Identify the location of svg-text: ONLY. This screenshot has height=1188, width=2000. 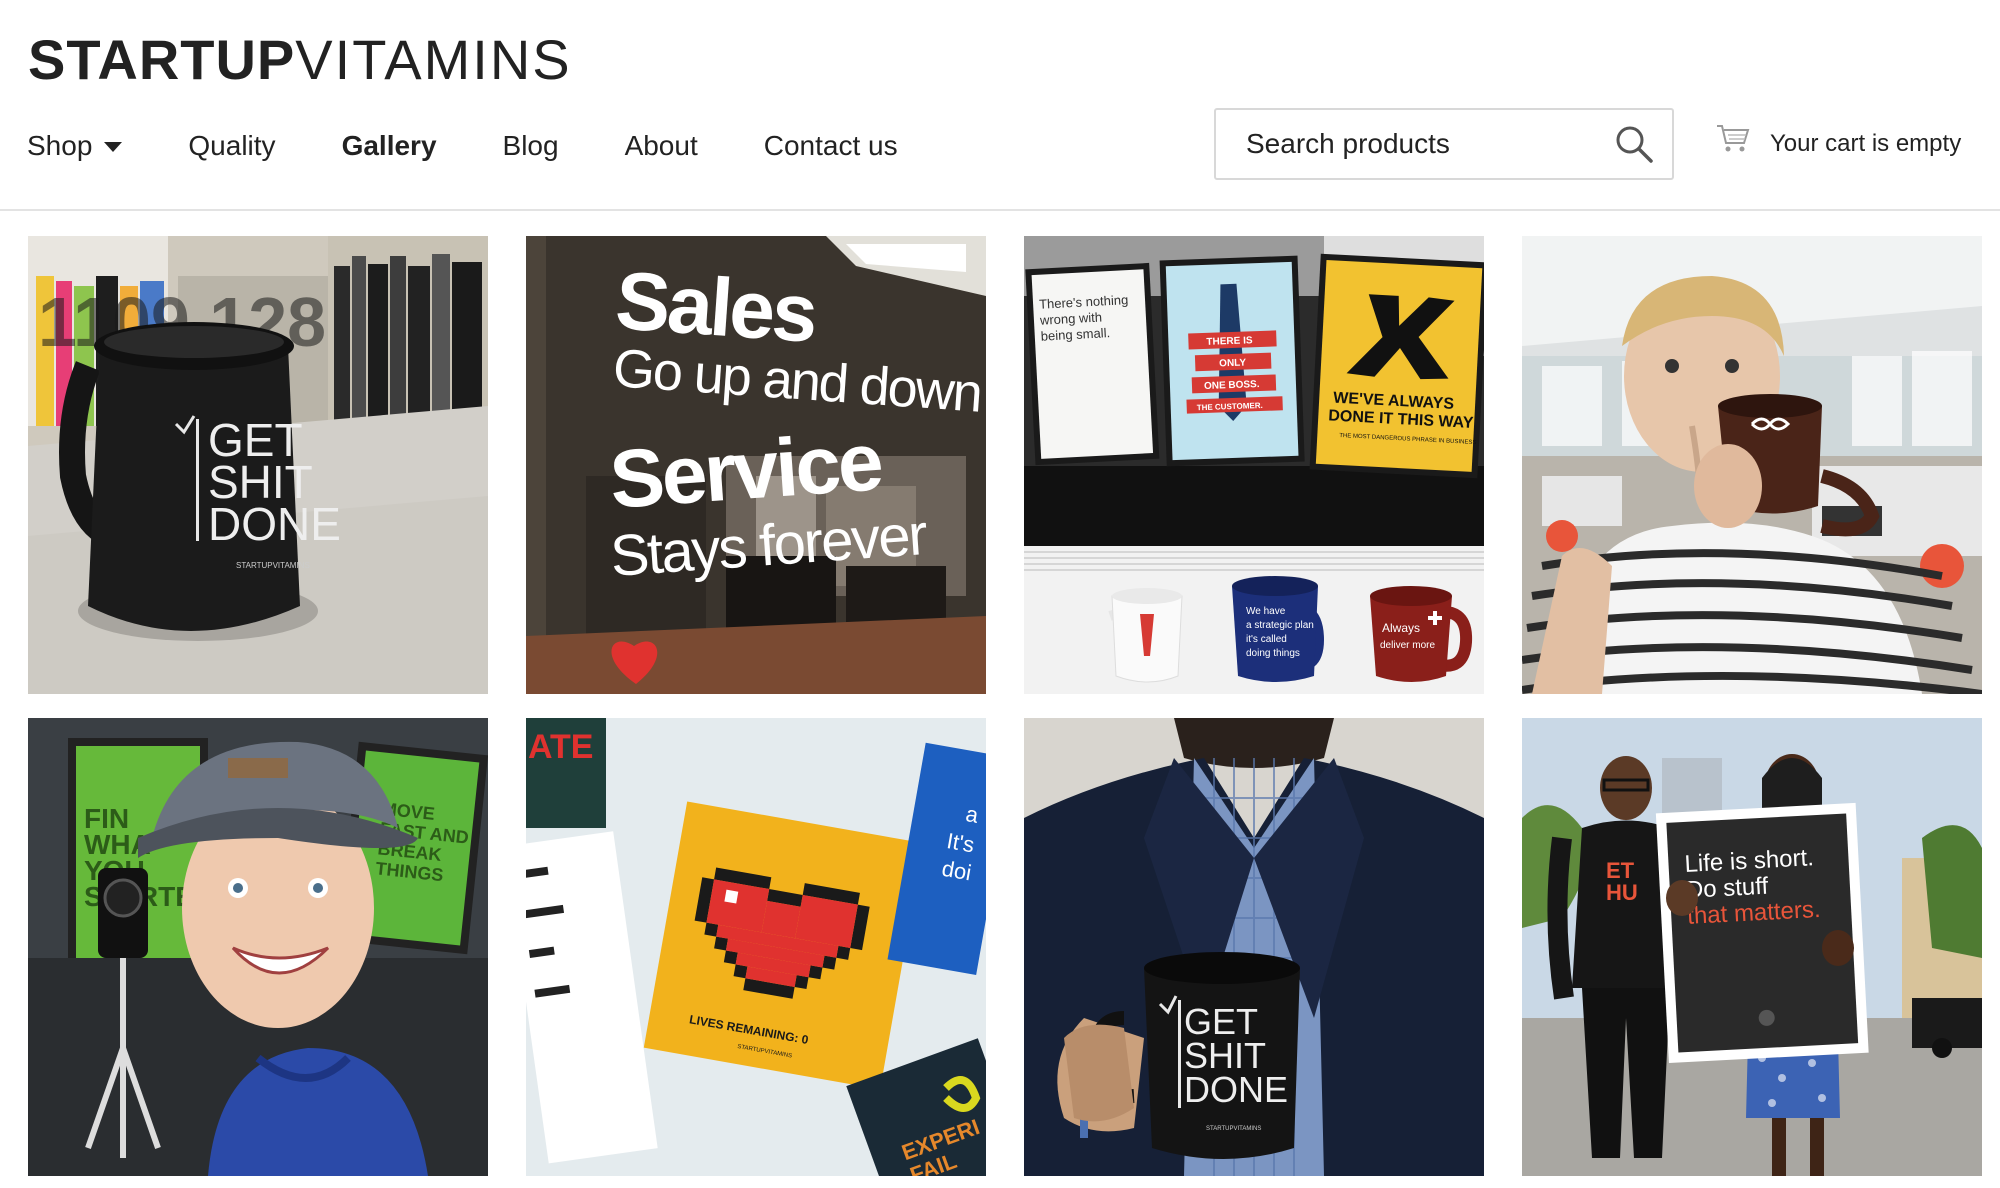
(1233, 363).